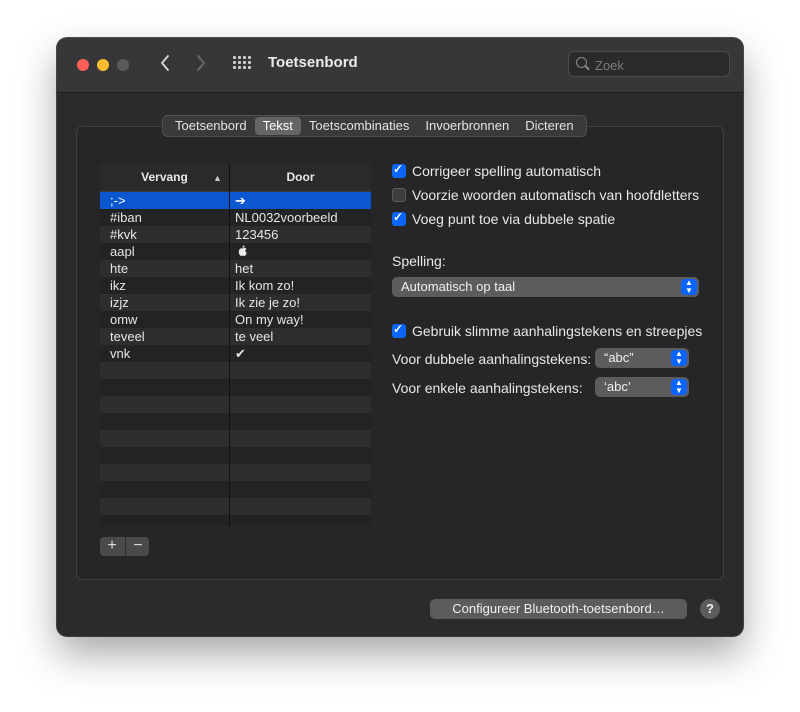 This screenshot has height=712, width=800. I want to click on zoom-window-button, so click(123, 65).